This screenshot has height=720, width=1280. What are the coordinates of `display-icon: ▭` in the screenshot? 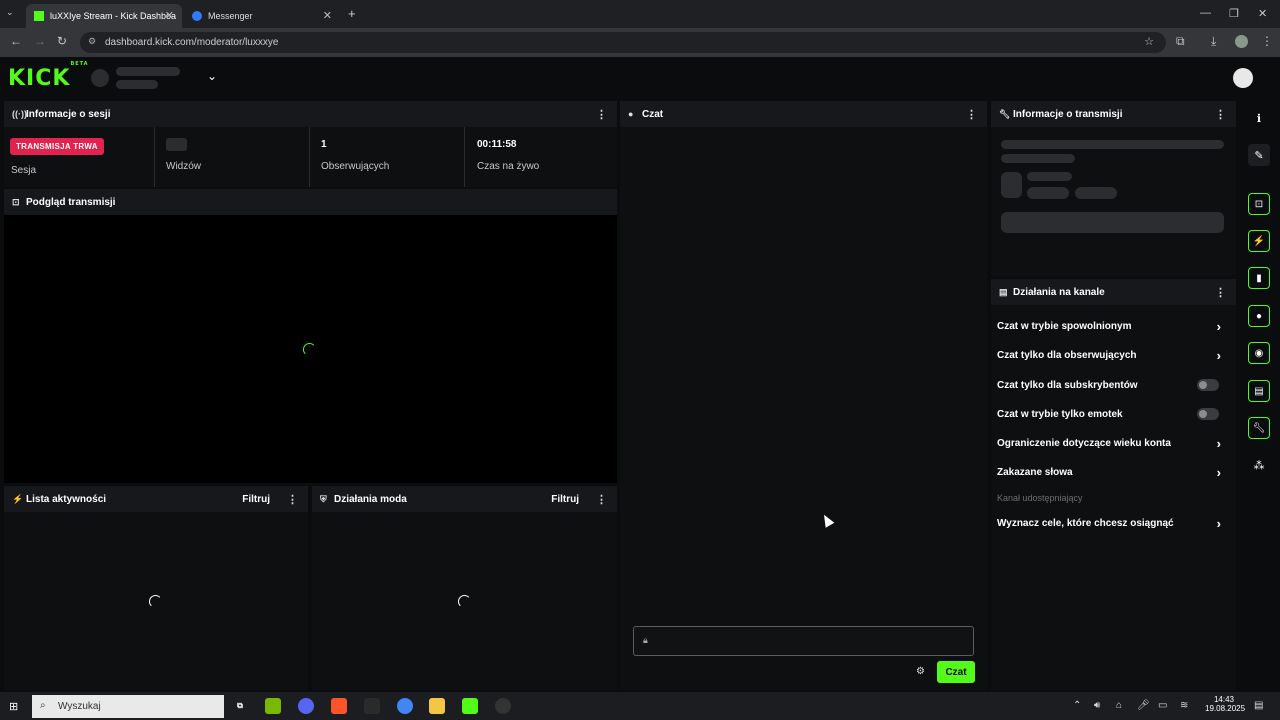 It's located at (1162, 705).